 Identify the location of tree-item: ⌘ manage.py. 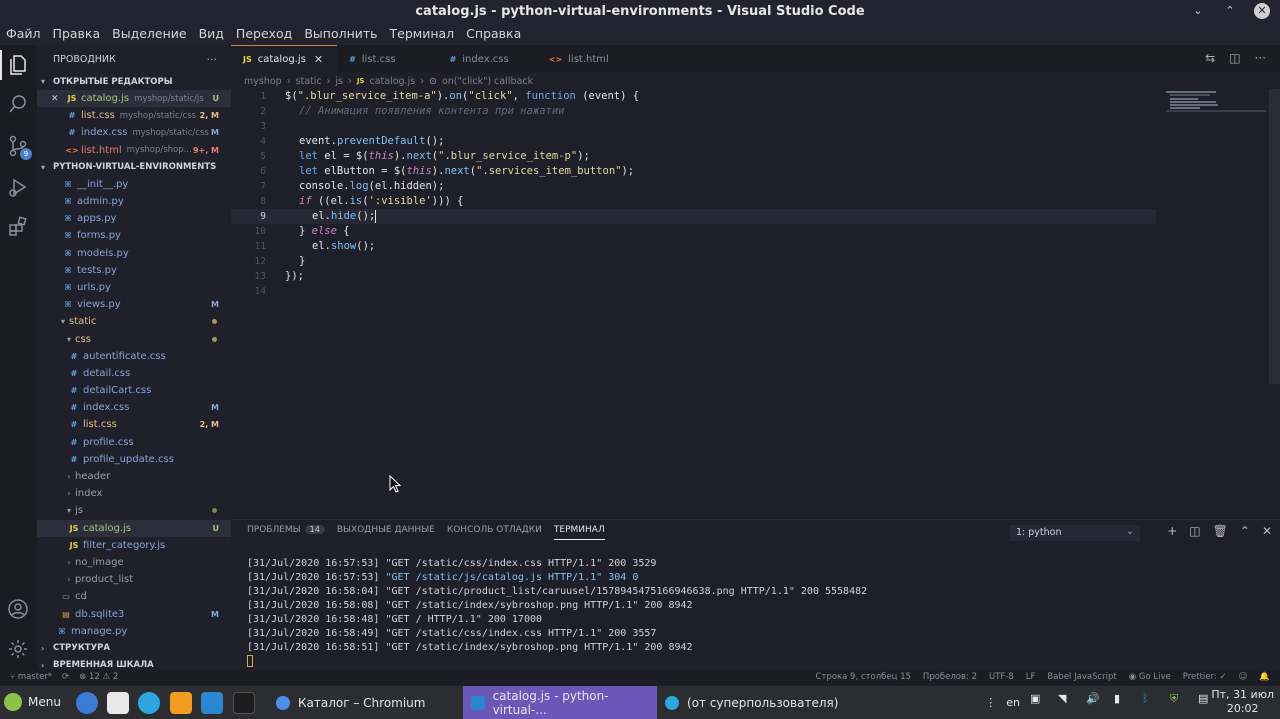
(134, 631).